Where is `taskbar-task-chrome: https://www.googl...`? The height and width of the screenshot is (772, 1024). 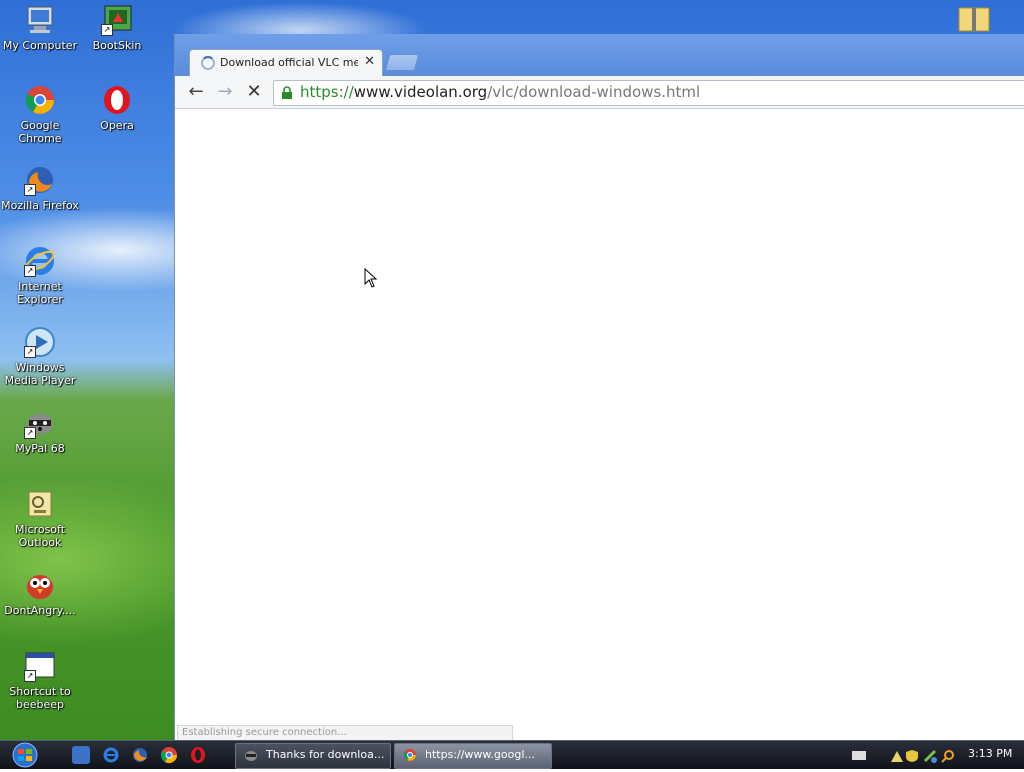
taskbar-task-chrome: https://www.googl... is located at coordinates (473, 756).